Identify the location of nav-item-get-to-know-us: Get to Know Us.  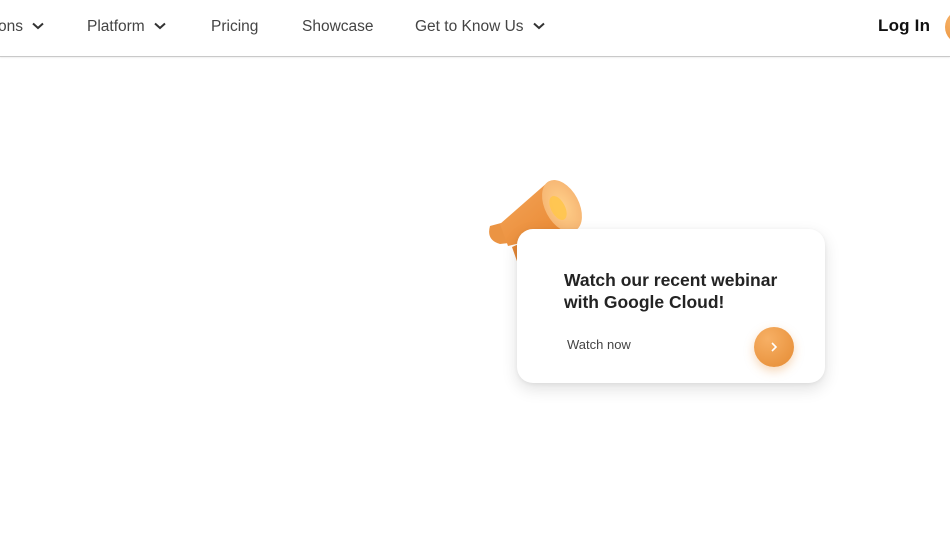
(480, 27).